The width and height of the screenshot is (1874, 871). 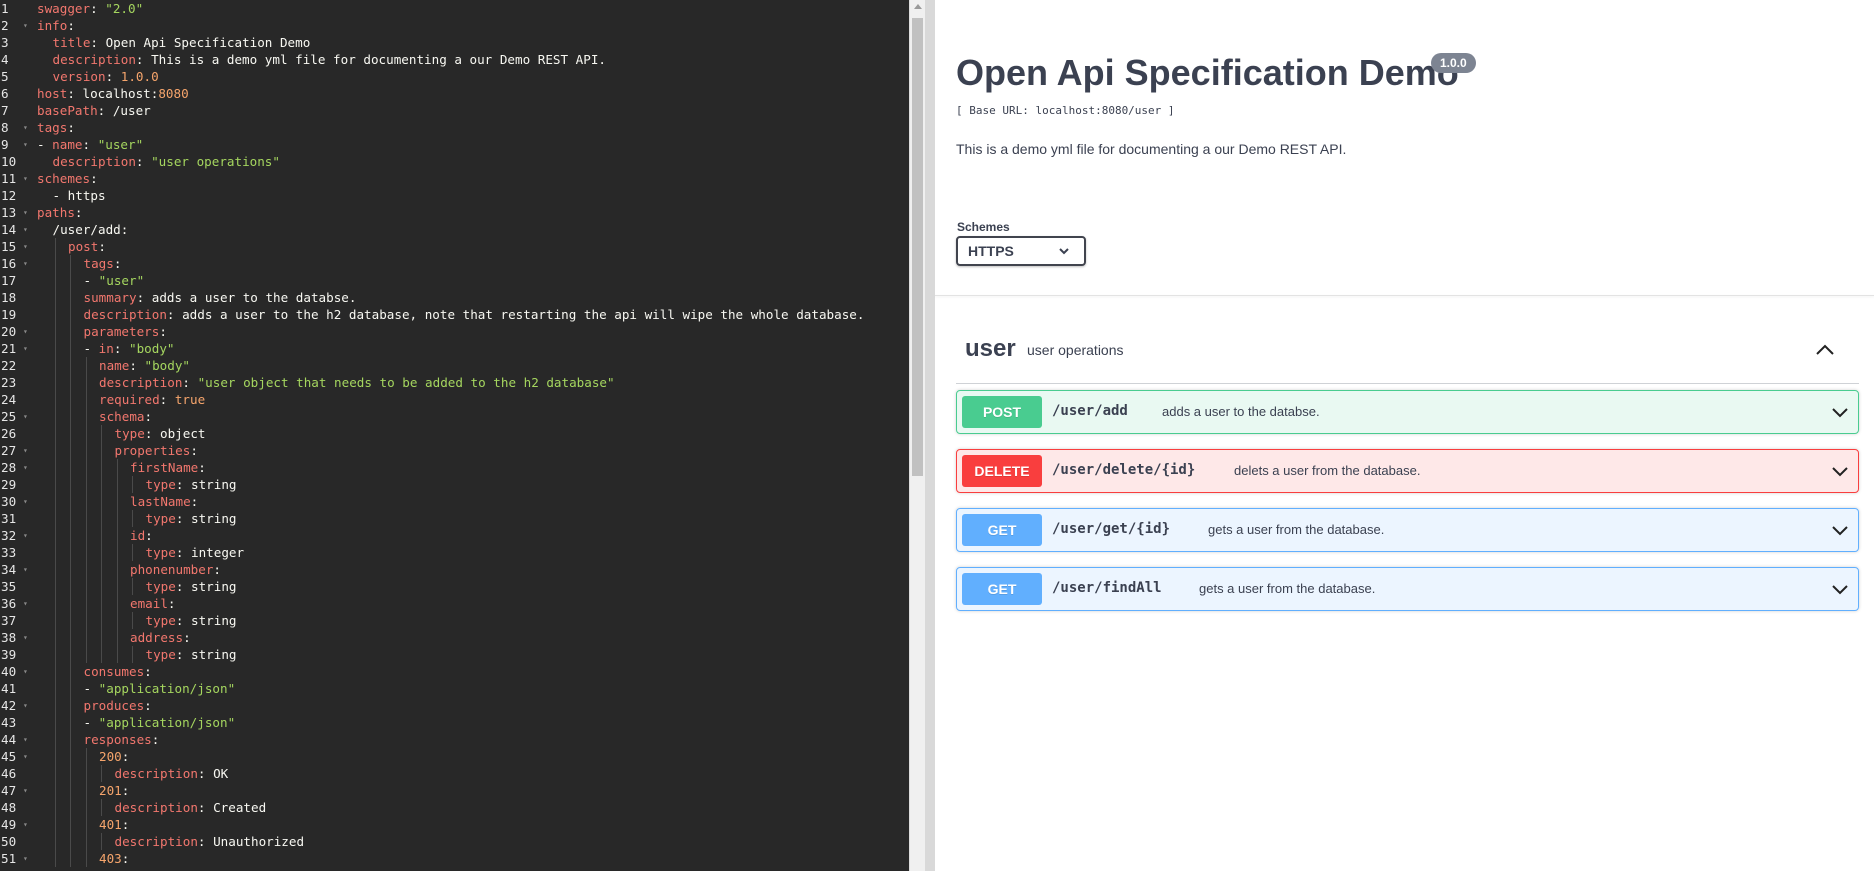 What do you see at coordinates (455, 76) in the screenshot?
I see `code-line: 5 version: 1.0.0` at bounding box center [455, 76].